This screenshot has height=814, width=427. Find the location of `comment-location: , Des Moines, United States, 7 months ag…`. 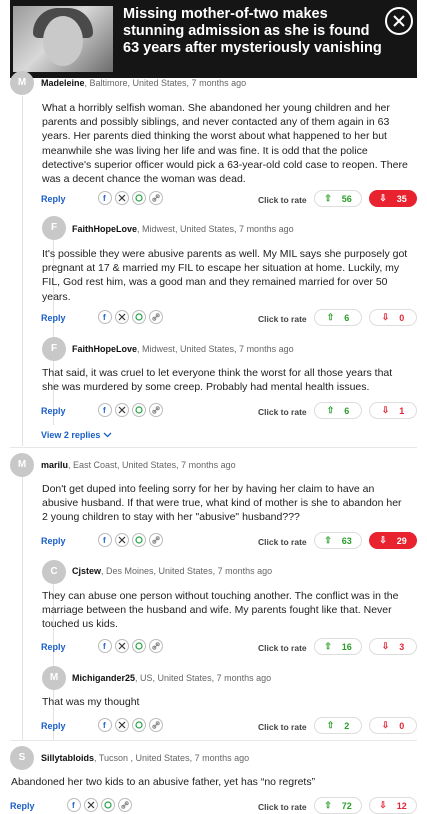

comment-location: , Des Moines, United States, 7 months ag… is located at coordinates (187, 571).